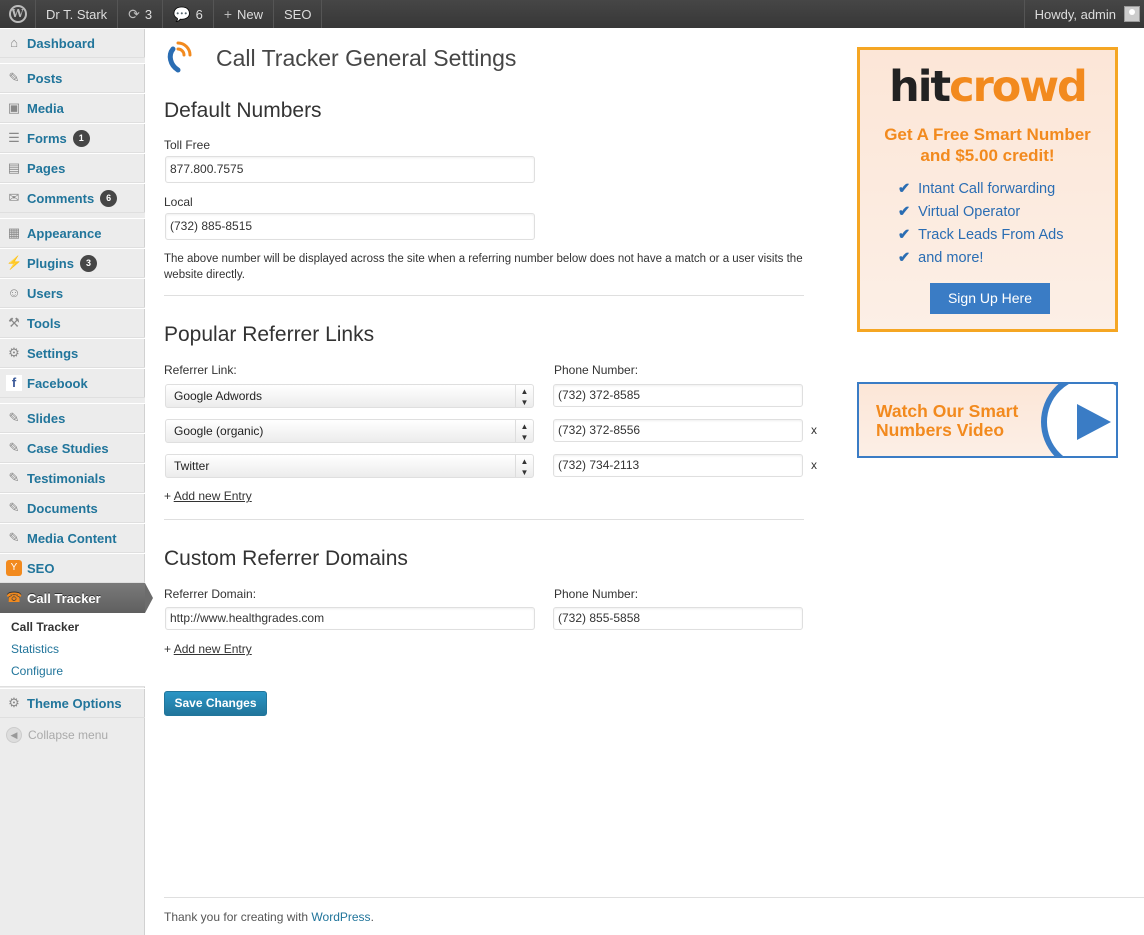 This screenshot has height=935, width=1144. I want to click on sidebar-item-label: Posts, so click(45, 78).